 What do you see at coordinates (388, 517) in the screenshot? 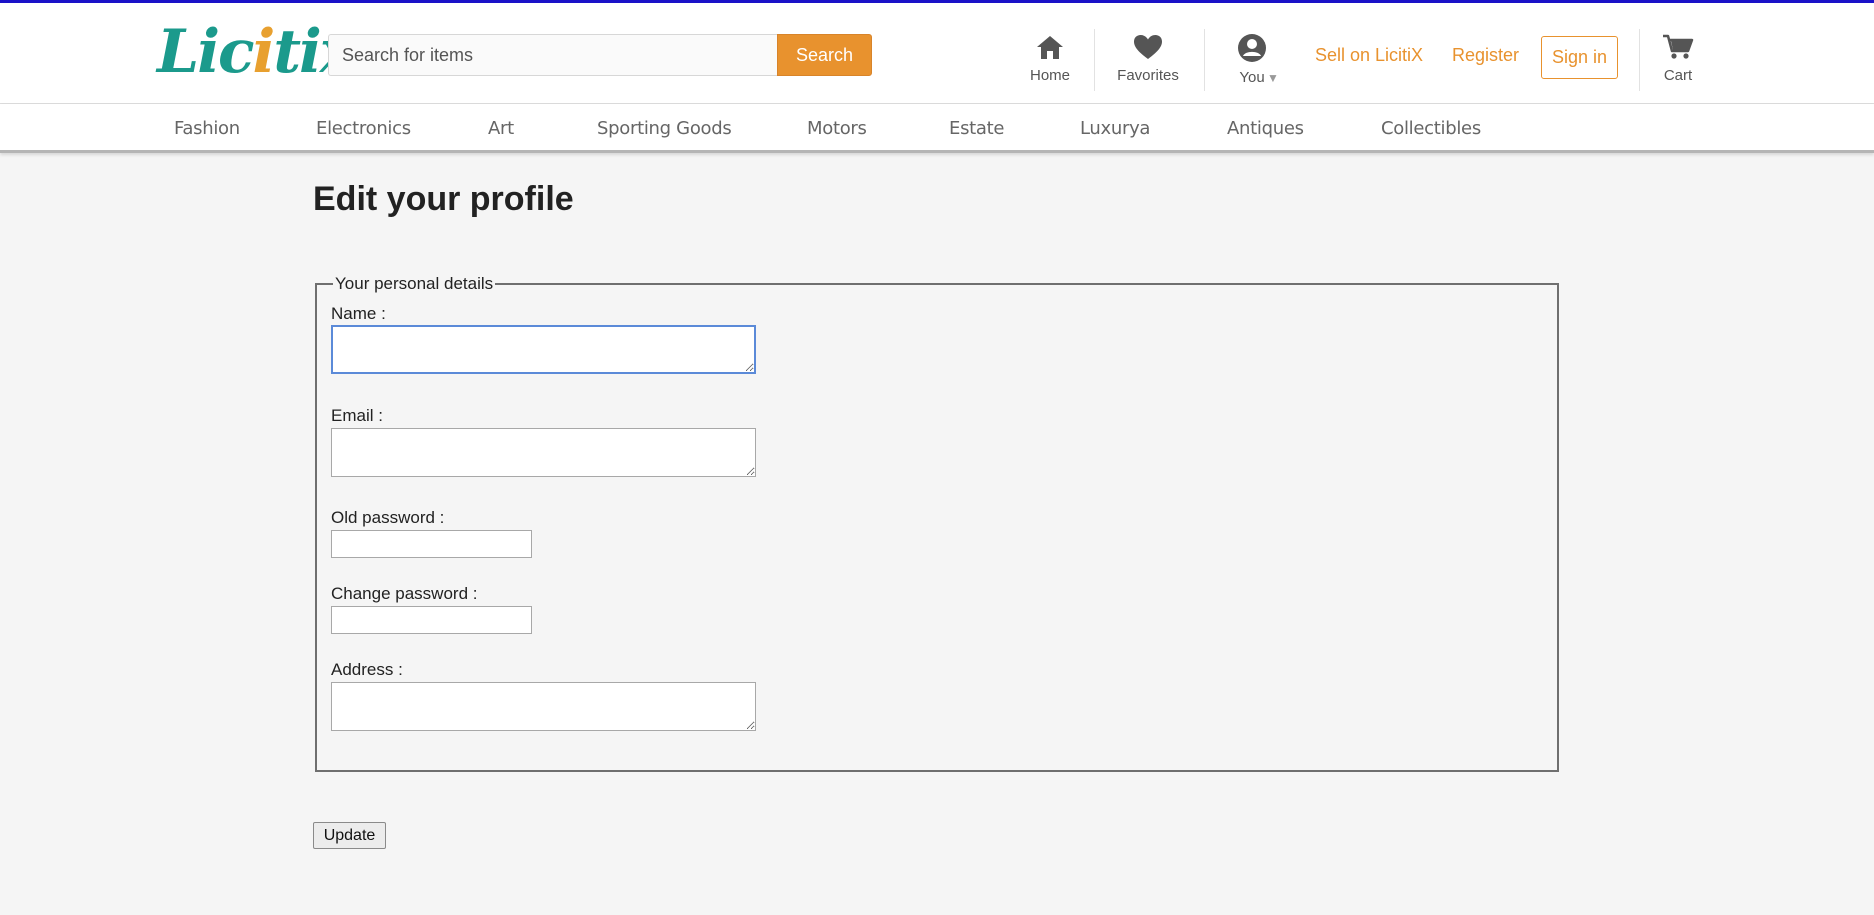
I see `old-password-label: Old password :` at bounding box center [388, 517].